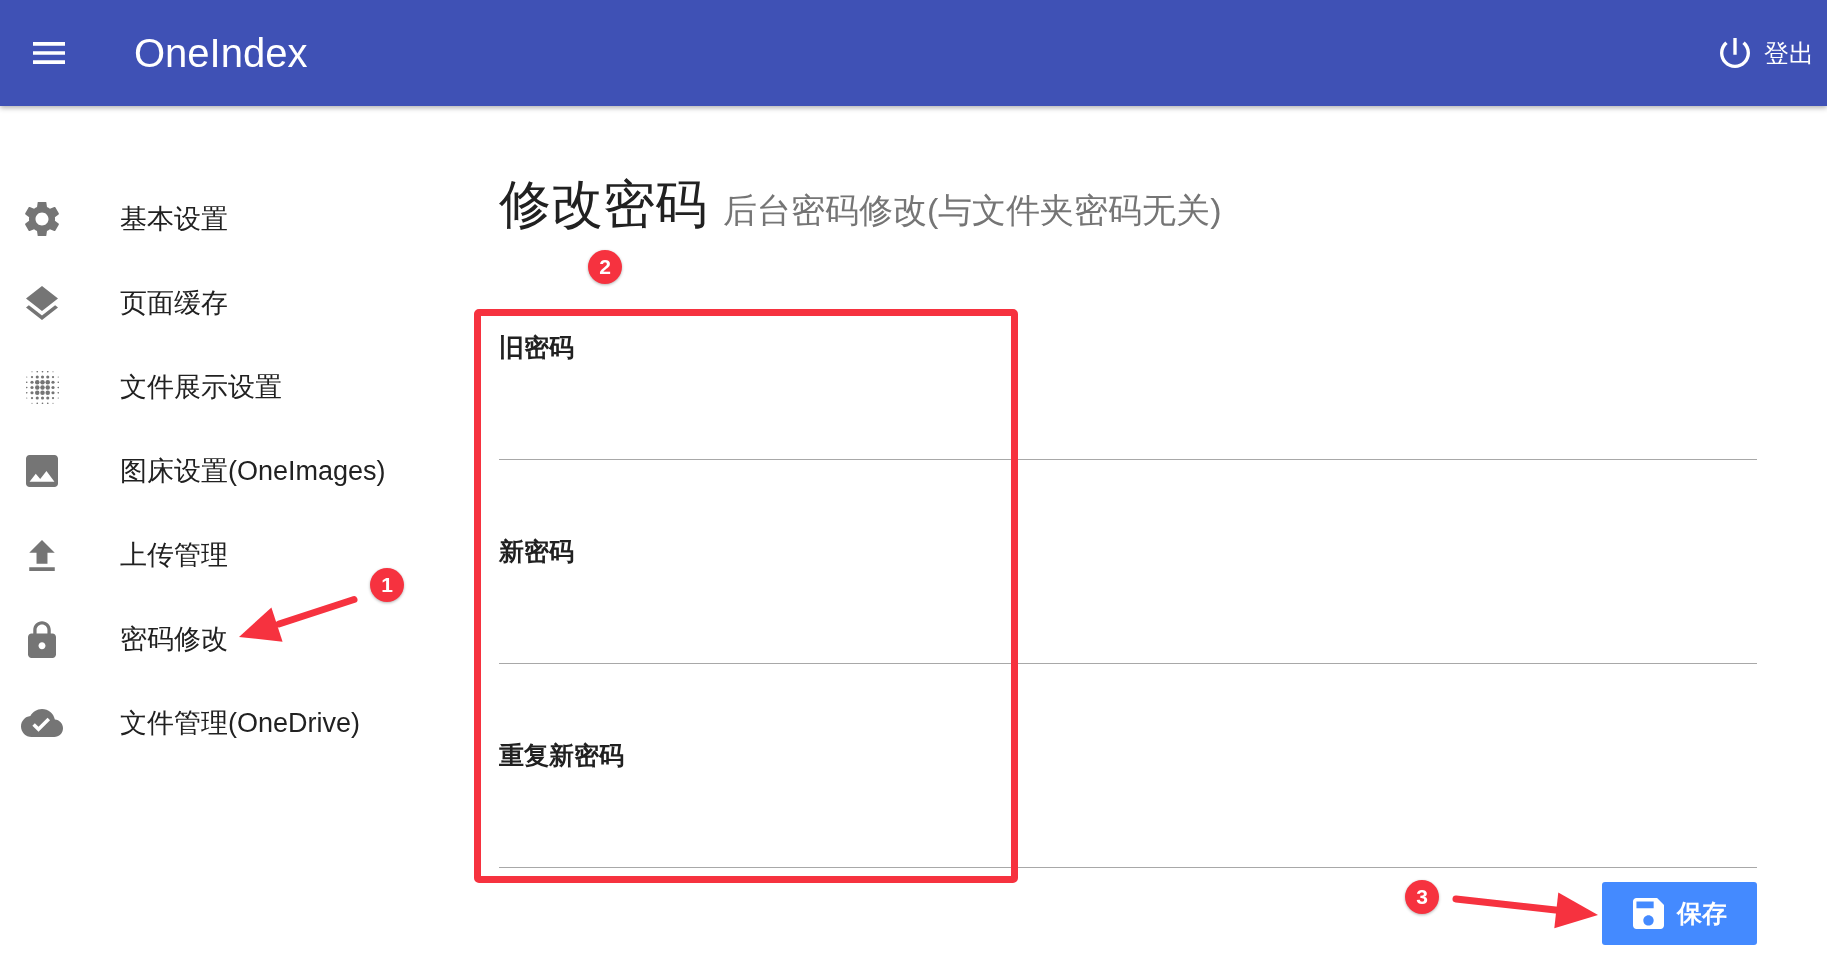  I want to click on sidebar-item: 文件管理(OneDrive), so click(190, 723).